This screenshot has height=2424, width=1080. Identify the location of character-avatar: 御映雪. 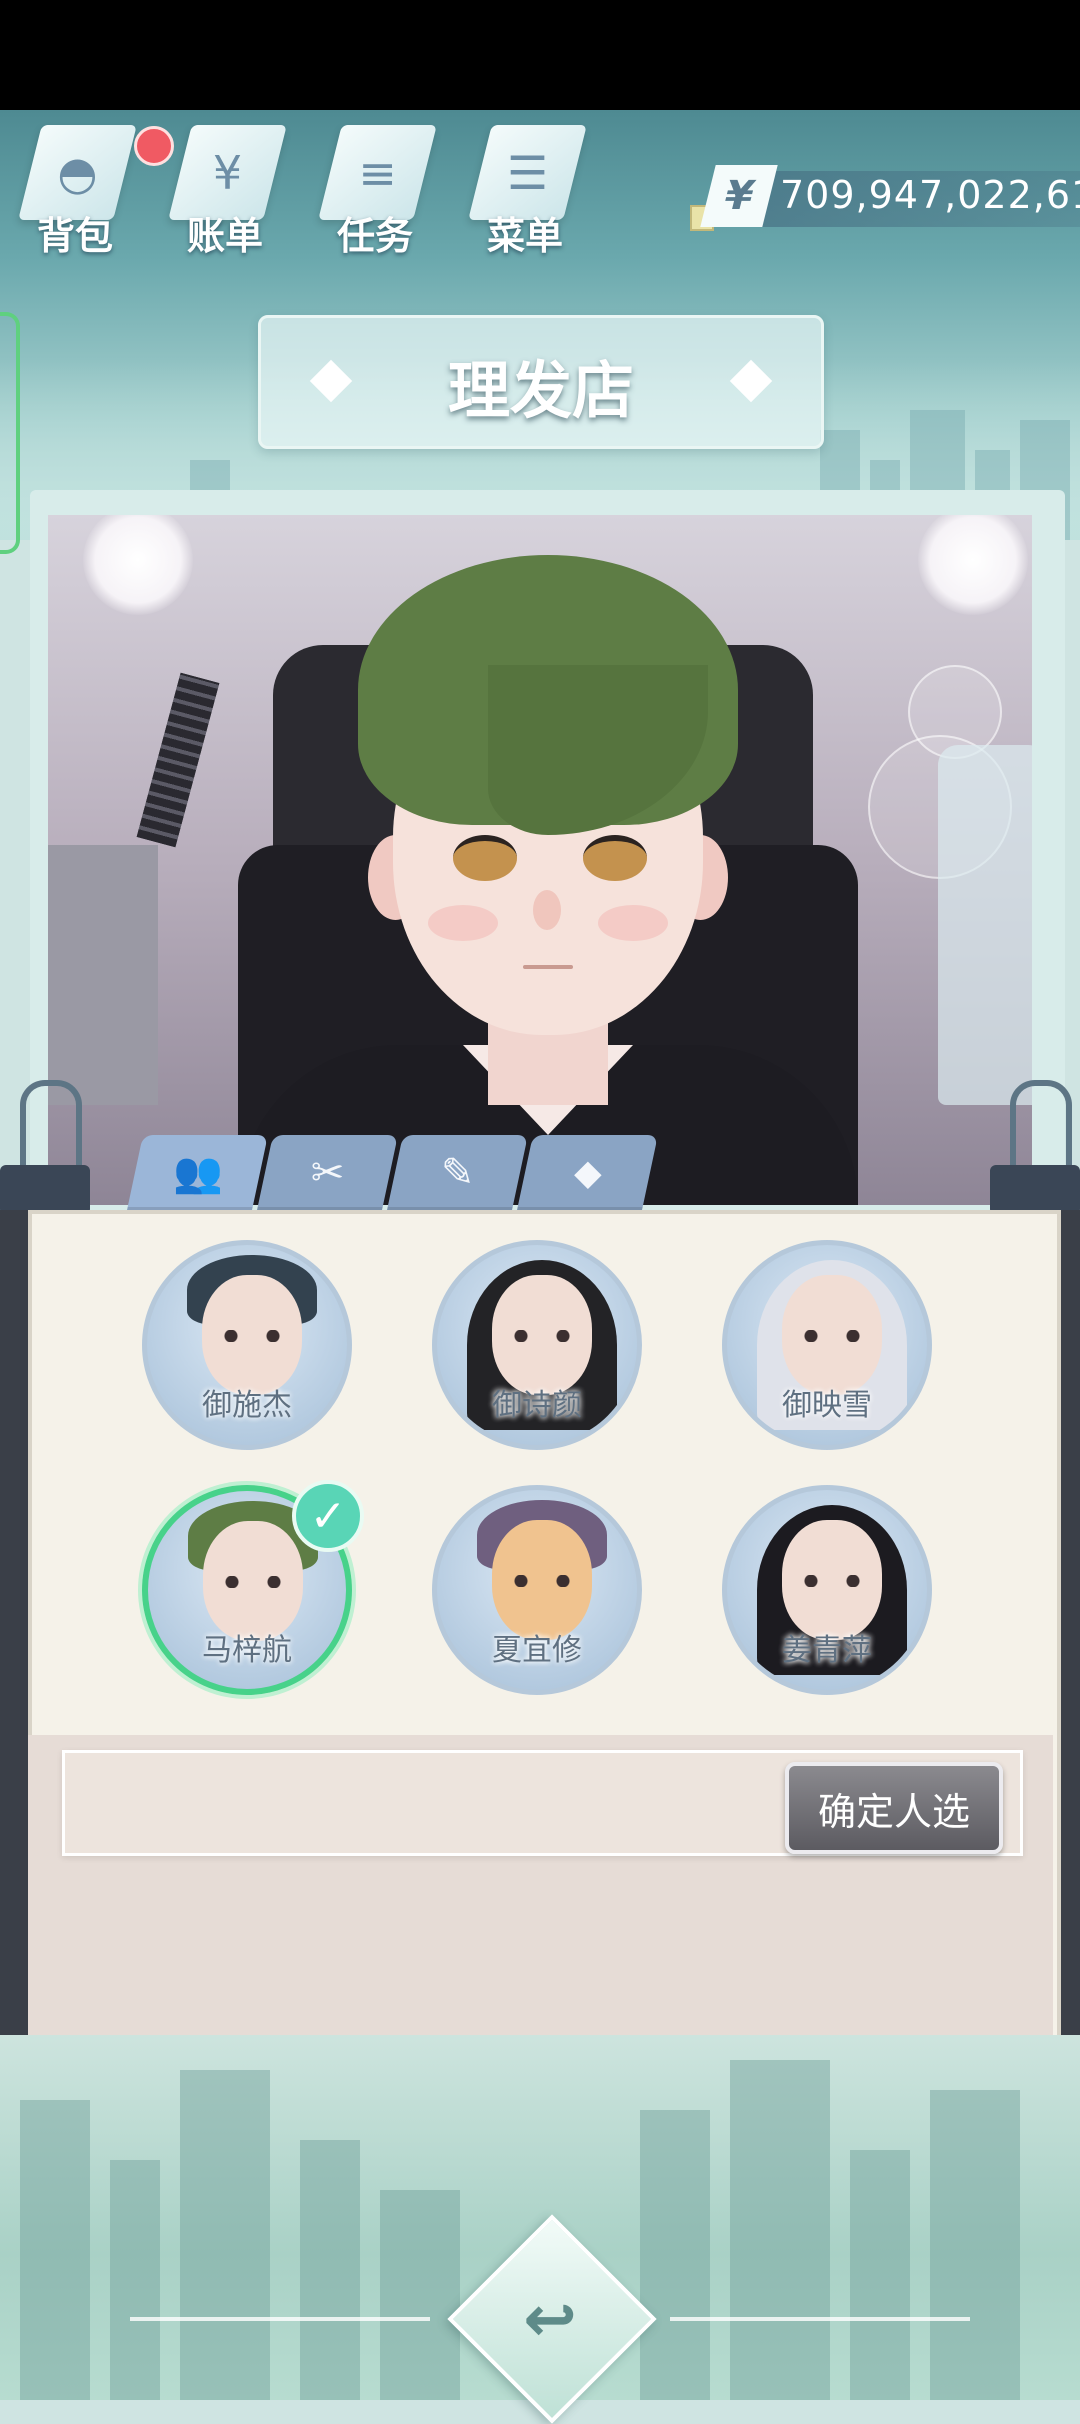
(827, 1345).